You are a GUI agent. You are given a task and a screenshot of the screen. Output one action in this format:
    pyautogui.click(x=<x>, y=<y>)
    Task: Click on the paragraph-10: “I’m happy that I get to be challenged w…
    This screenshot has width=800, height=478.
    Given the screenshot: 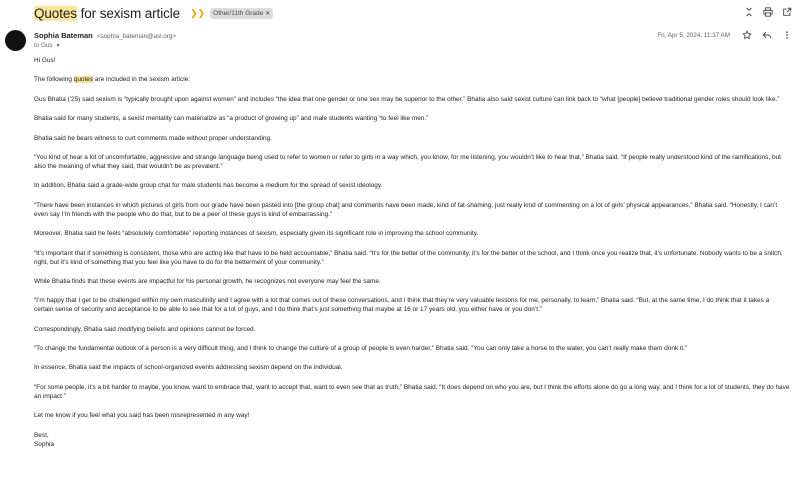 What is the action you would take?
    pyautogui.click(x=402, y=305)
    